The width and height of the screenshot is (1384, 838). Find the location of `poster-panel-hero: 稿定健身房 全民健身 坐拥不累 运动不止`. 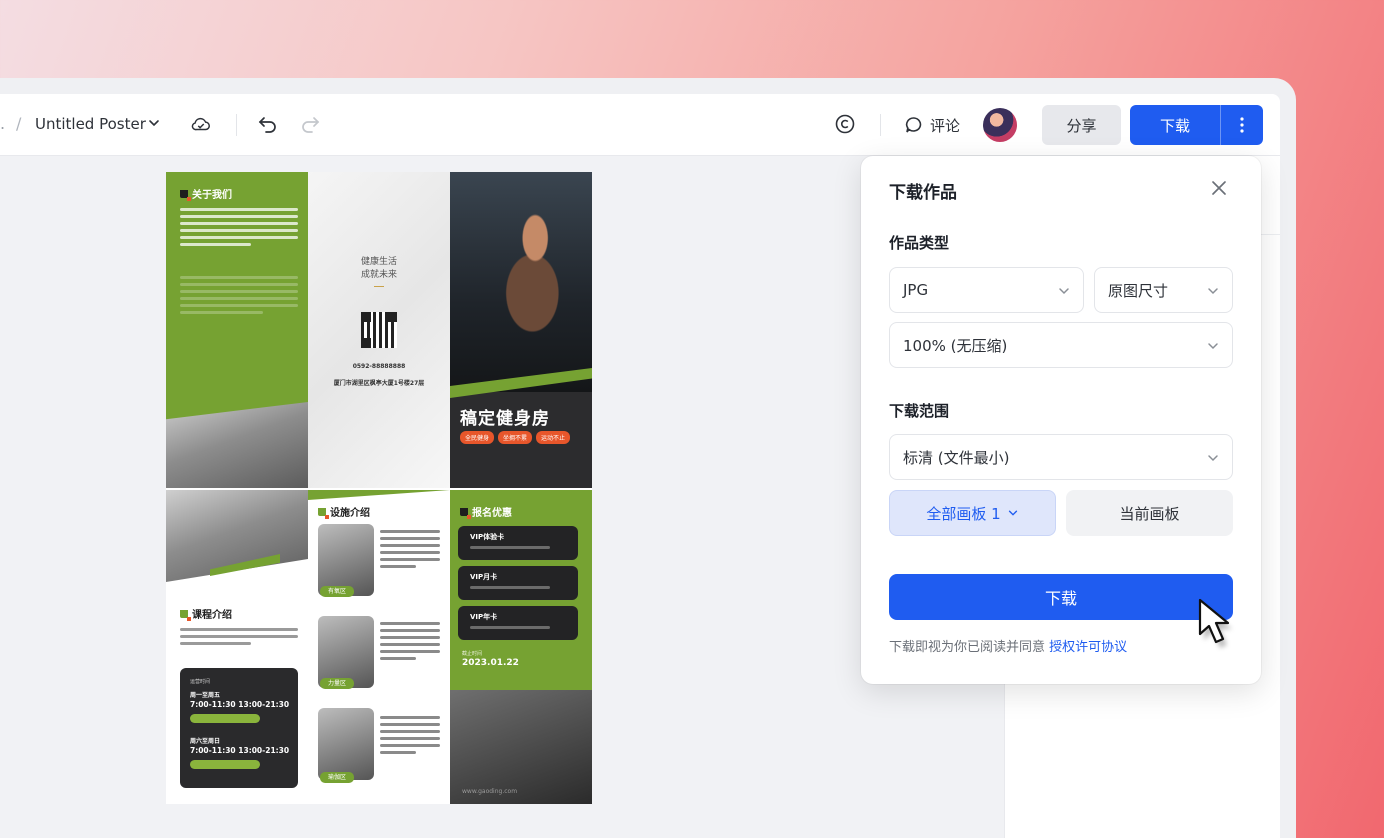

poster-panel-hero: 稿定健身房 全民健身 坐拥不累 运动不止 is located at coordinates (521, 330).